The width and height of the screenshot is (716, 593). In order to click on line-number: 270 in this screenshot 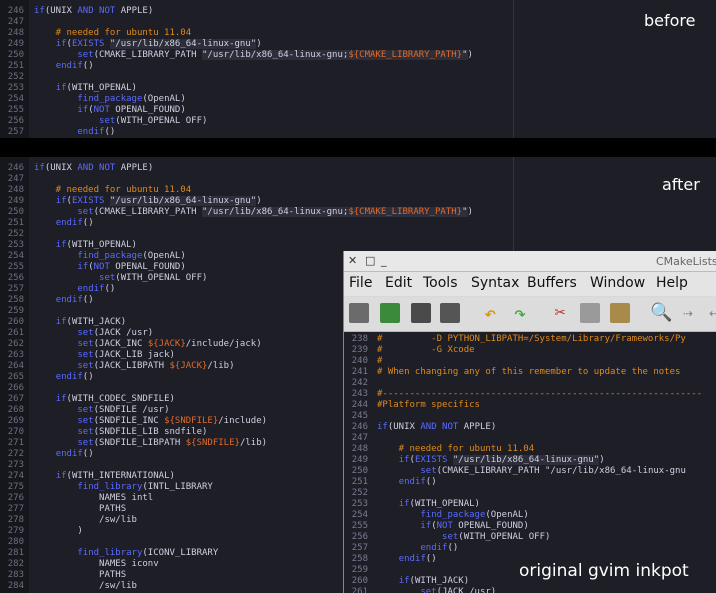, I will do `click(15, 432)`.